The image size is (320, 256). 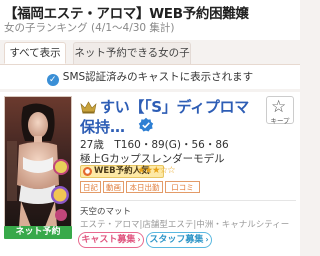 What do you see at coordinates (88, 107) in the screenshot?
I see `crown-icon` at bounding box center [88, 107].